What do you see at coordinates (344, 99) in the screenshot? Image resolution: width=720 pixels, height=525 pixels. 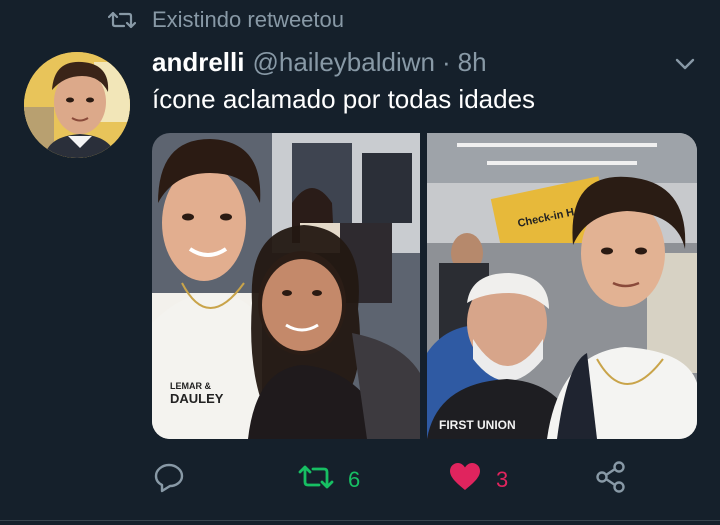 I see `tweet-text: ícone aclamado por todas idades` at bounding box center [344, 99].